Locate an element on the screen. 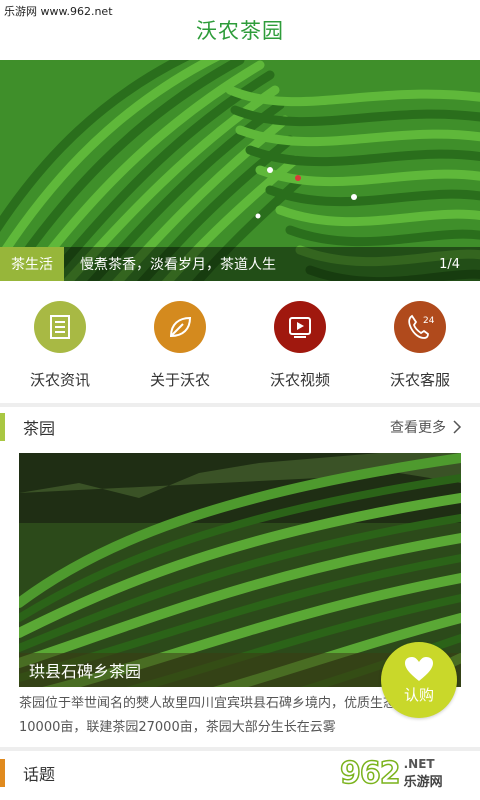 The width and height of the screenshot is (480, 800). subscribe-label: 认购 is located at coordinates (418, 694).